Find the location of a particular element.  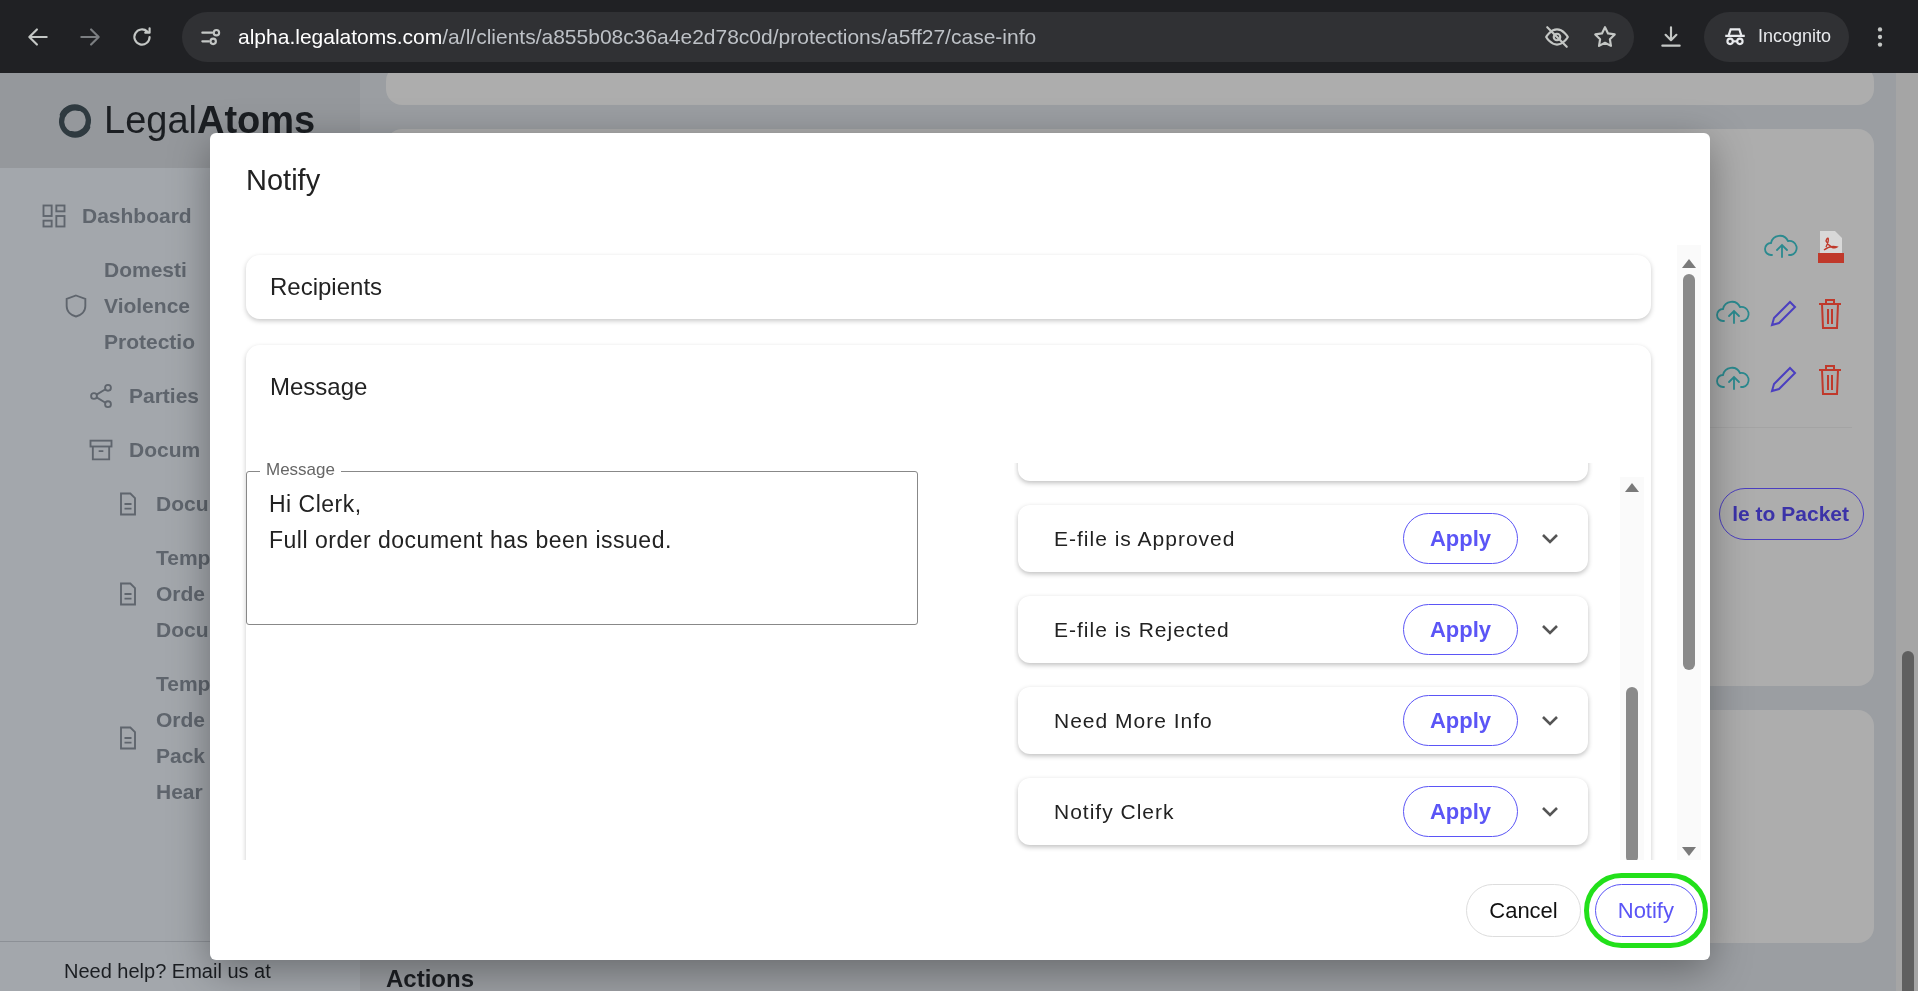

scroll-down-icon is located at coordinates (1689, 851).